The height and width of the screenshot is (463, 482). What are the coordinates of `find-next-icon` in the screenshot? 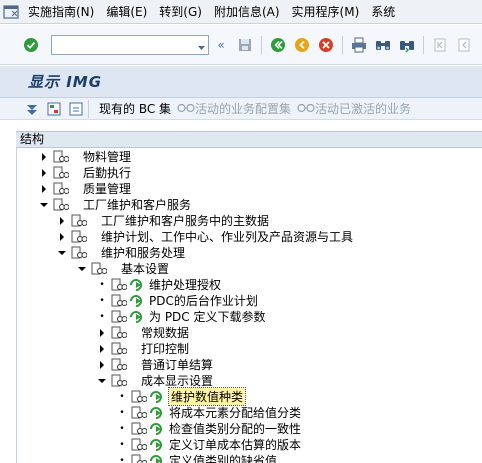 It's located at (407, 45).